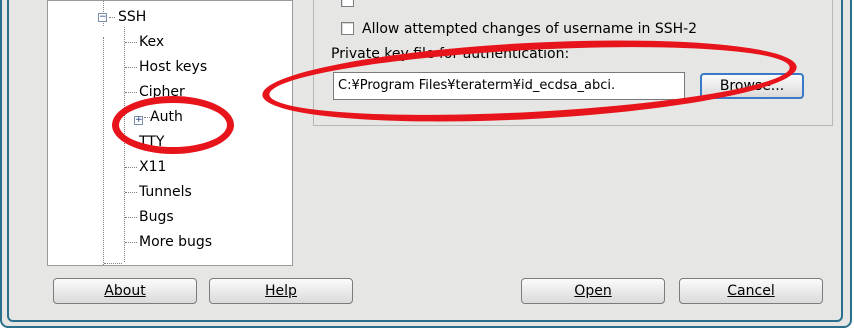 This screenshot has width=854, height=330. I want to click on tree-item-bugs: Bugs, so click(156, 217).